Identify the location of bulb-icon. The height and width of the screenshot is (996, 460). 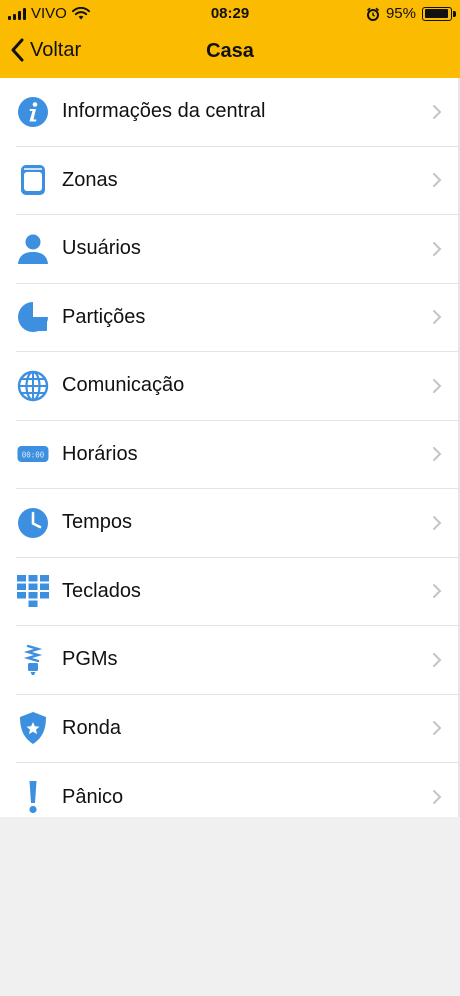
(33, 660).